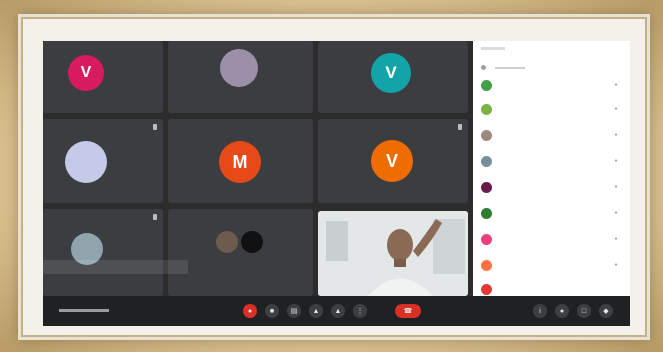 The height and width of the screenshot is (352, 663). I want to click on avatar-initial: M, so click(240, 161).